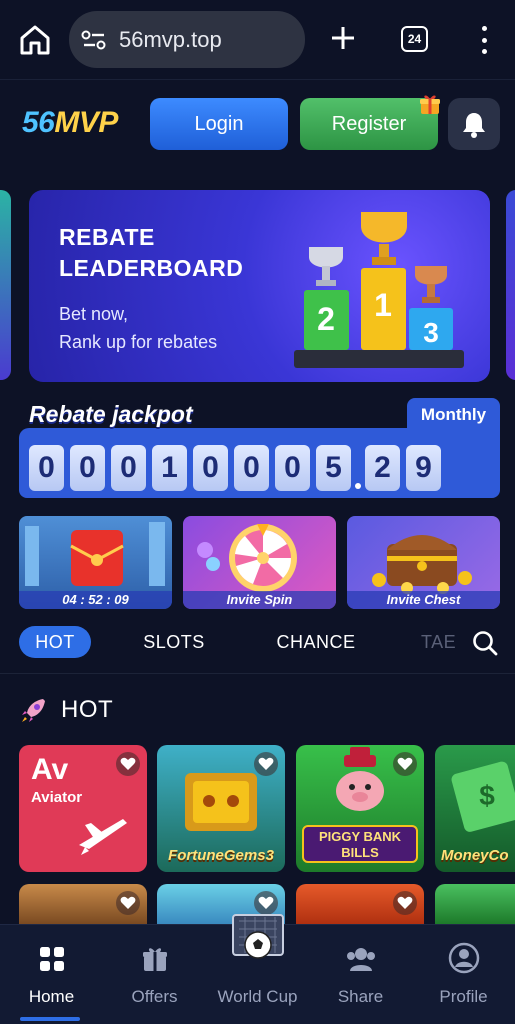 The image size is (515, 1024). I want to click on money-coming-title: MoneyCo, so click(475, 855).